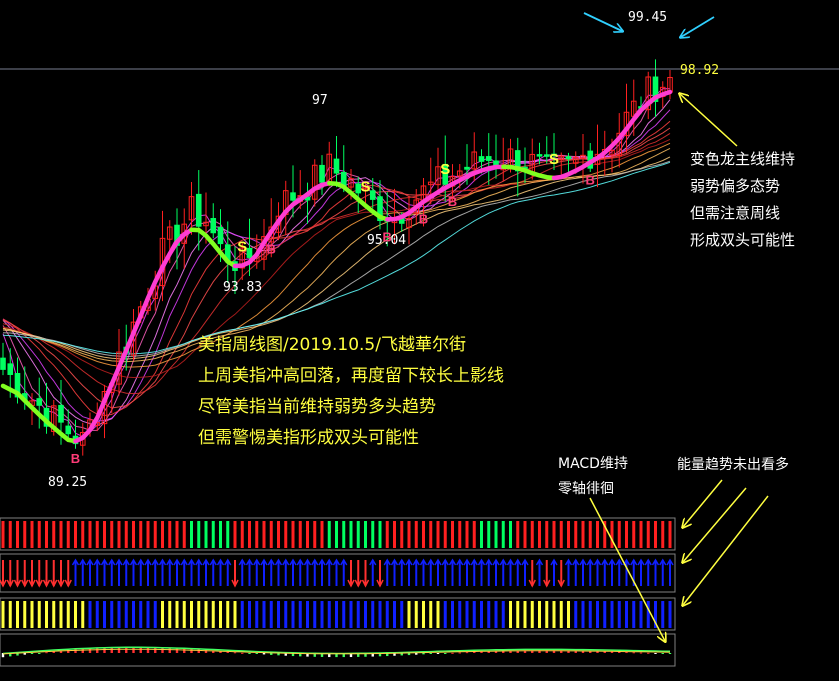  Describe the element at coordinates (351, 376) in the screenshot. I see `main-note-line: 上周美指冲高回落，再度留下较长上影线` at that location.